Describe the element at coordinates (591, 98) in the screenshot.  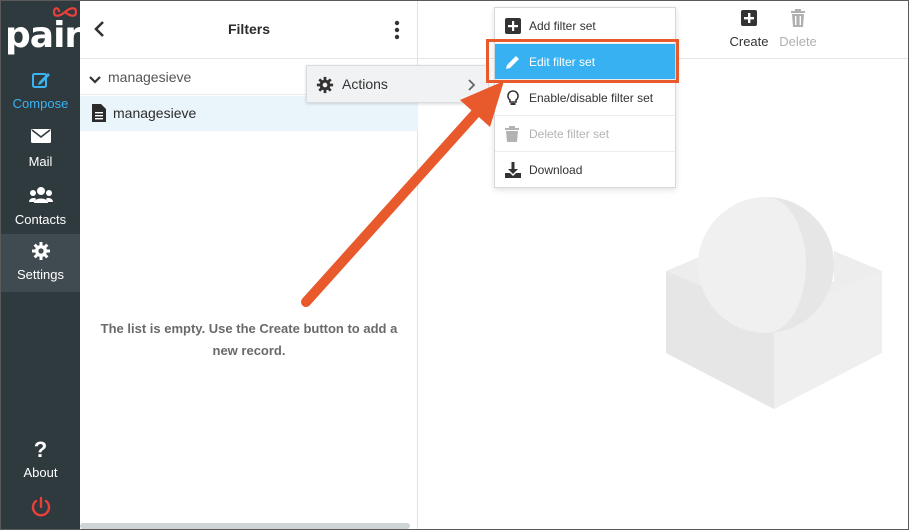
I see `menu-item-label: Enable/disable filter set` at that location.